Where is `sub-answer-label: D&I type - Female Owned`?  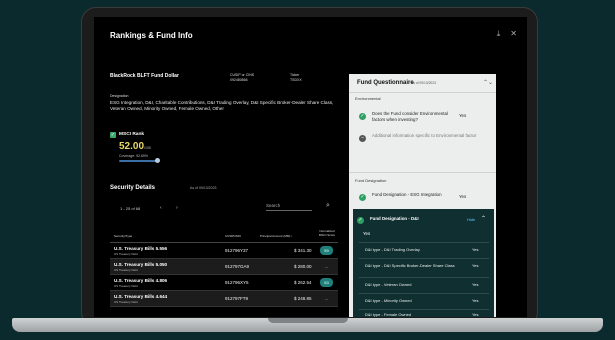 sub-answer-label: D&I type - Female Owned is located at coordinates (388, 314).